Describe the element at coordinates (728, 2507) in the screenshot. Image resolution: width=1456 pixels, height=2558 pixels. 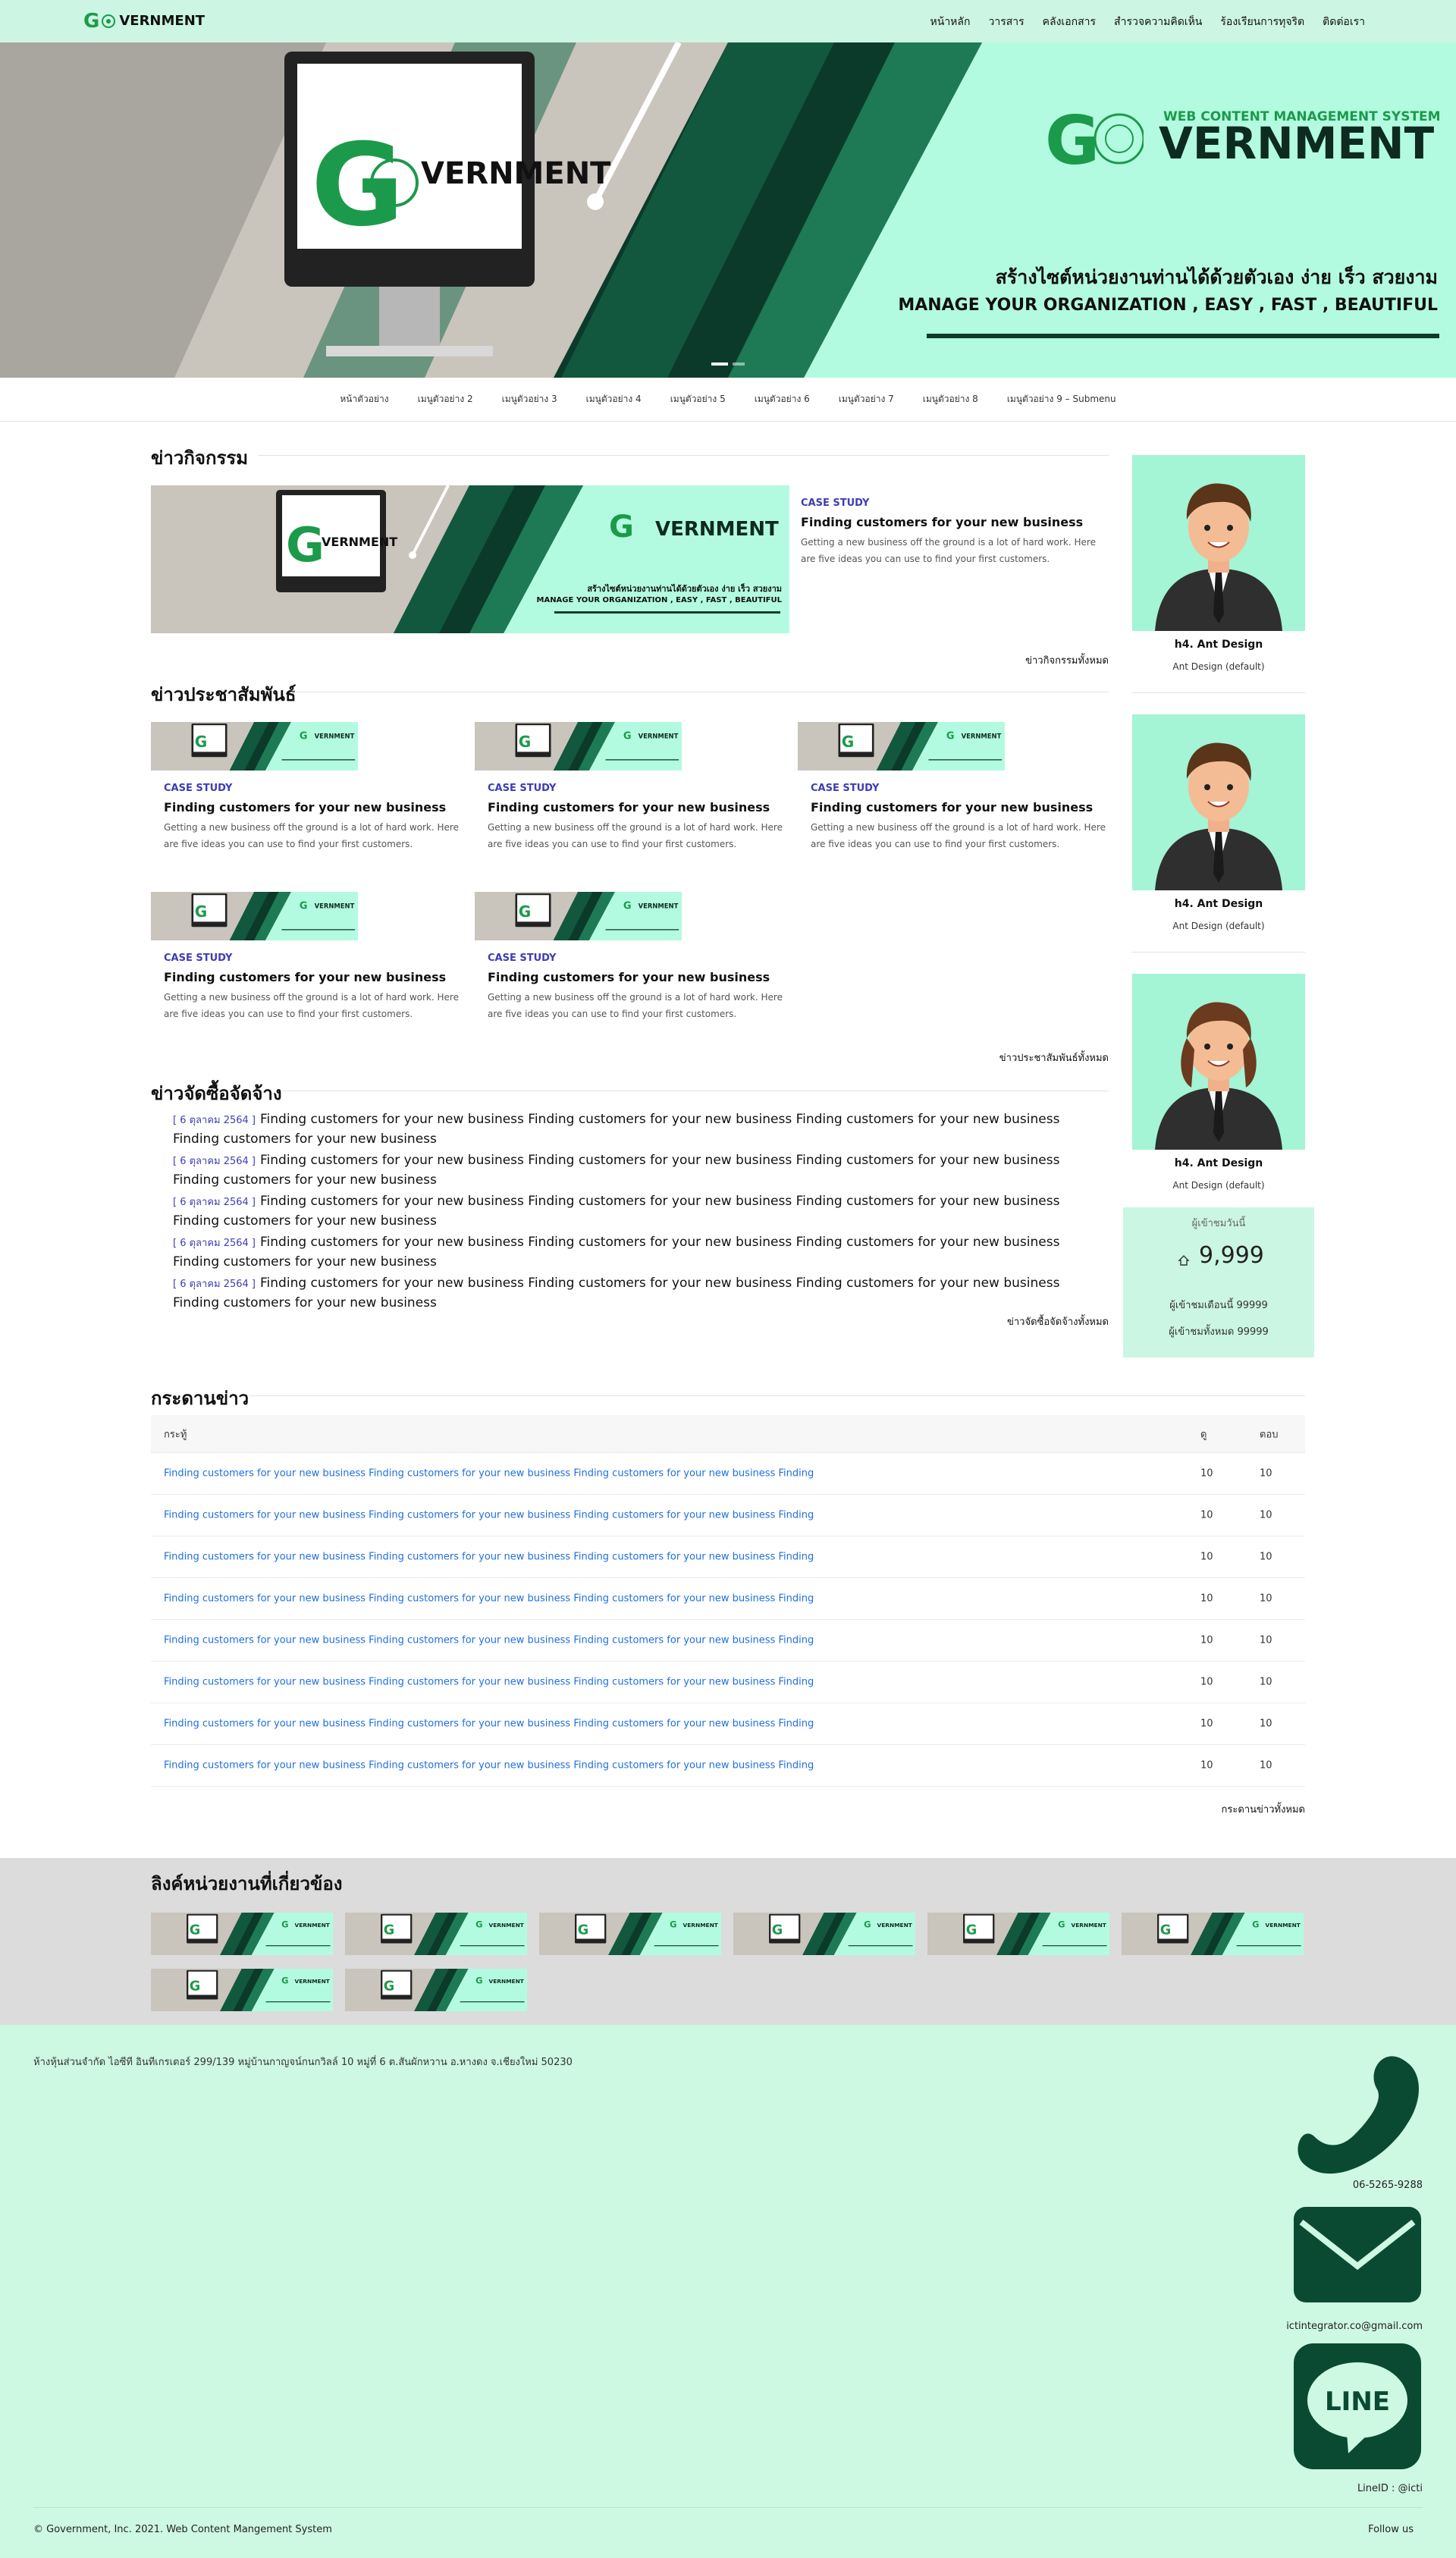
I see `footer-divider` at that location.